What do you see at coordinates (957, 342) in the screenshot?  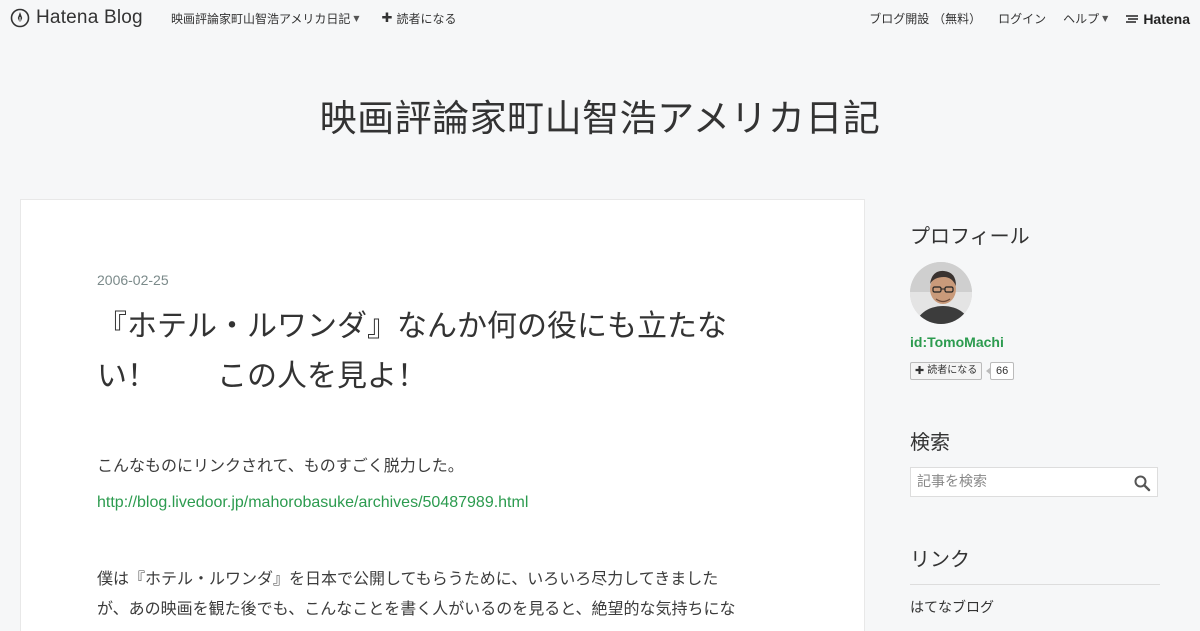 I see `profile-id-link: id:TomoMachi` at bounding box center [957, 342].